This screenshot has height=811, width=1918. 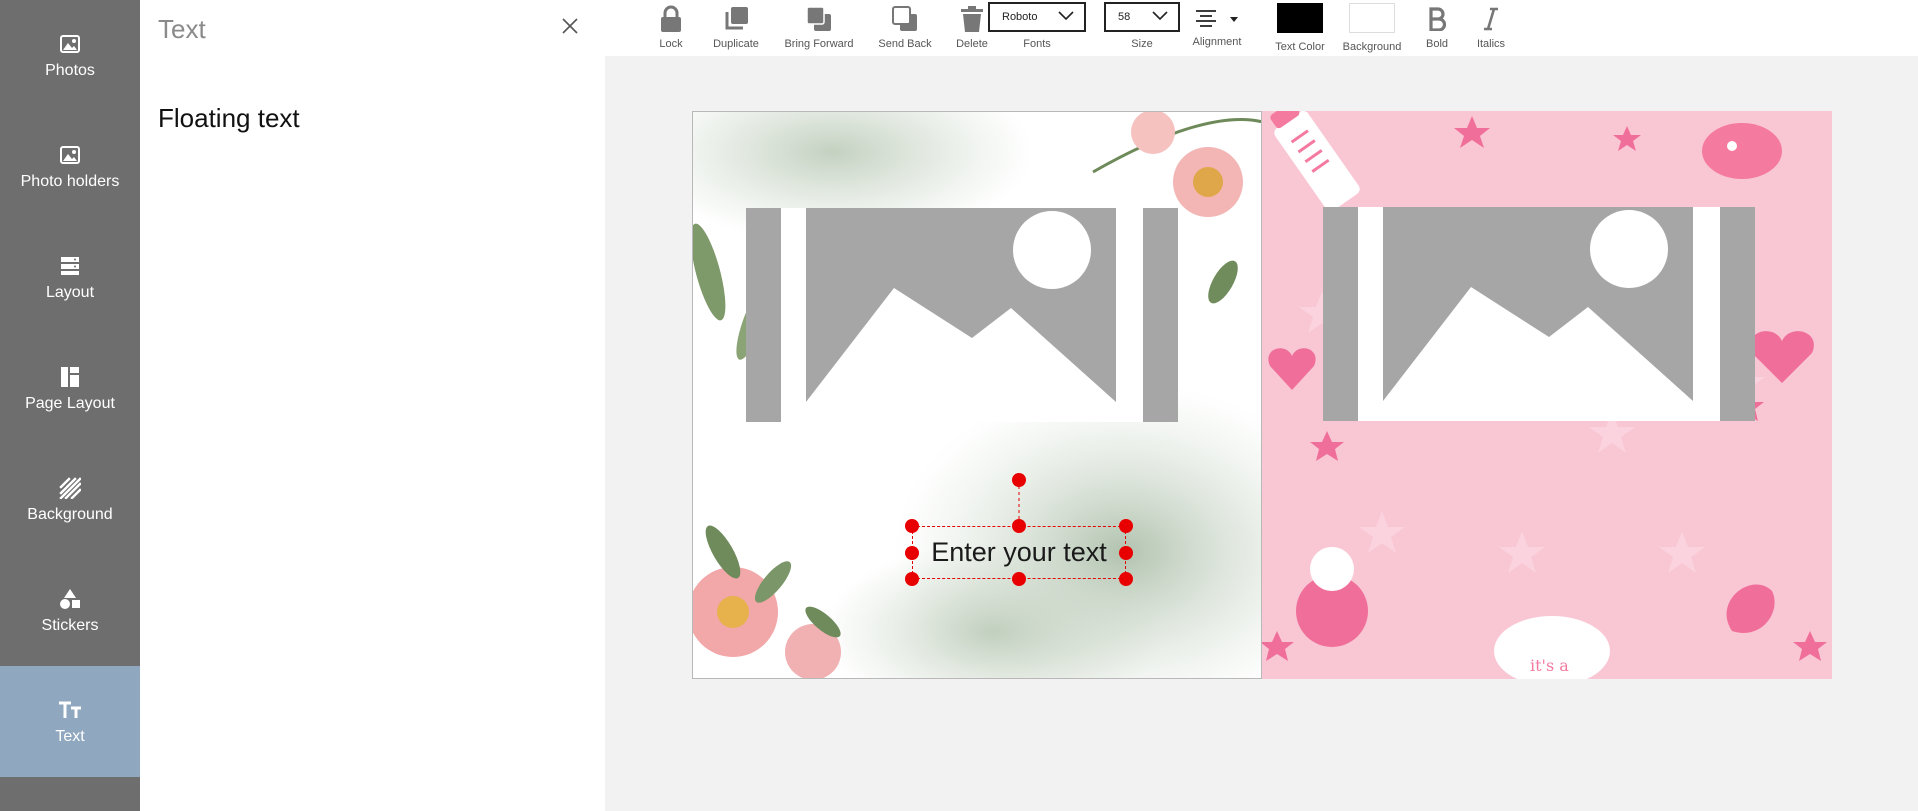 I want to click on italics-label: Italics, so click(x=1491, y=44).